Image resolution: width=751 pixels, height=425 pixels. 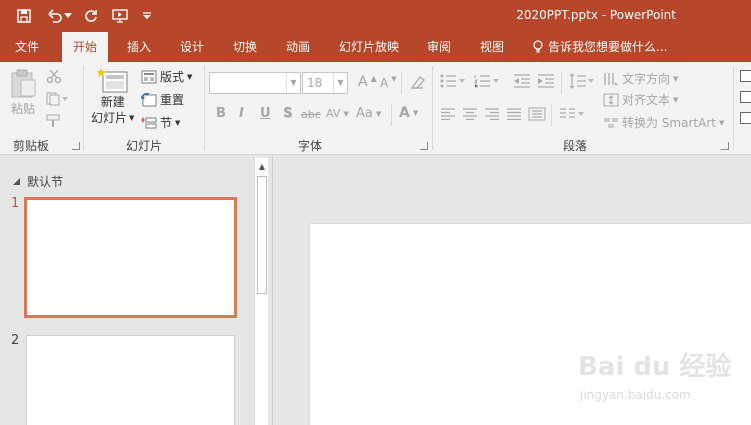 I want to click on align-text-button: 对齐文本 ▼, so click(x=640, y=99).